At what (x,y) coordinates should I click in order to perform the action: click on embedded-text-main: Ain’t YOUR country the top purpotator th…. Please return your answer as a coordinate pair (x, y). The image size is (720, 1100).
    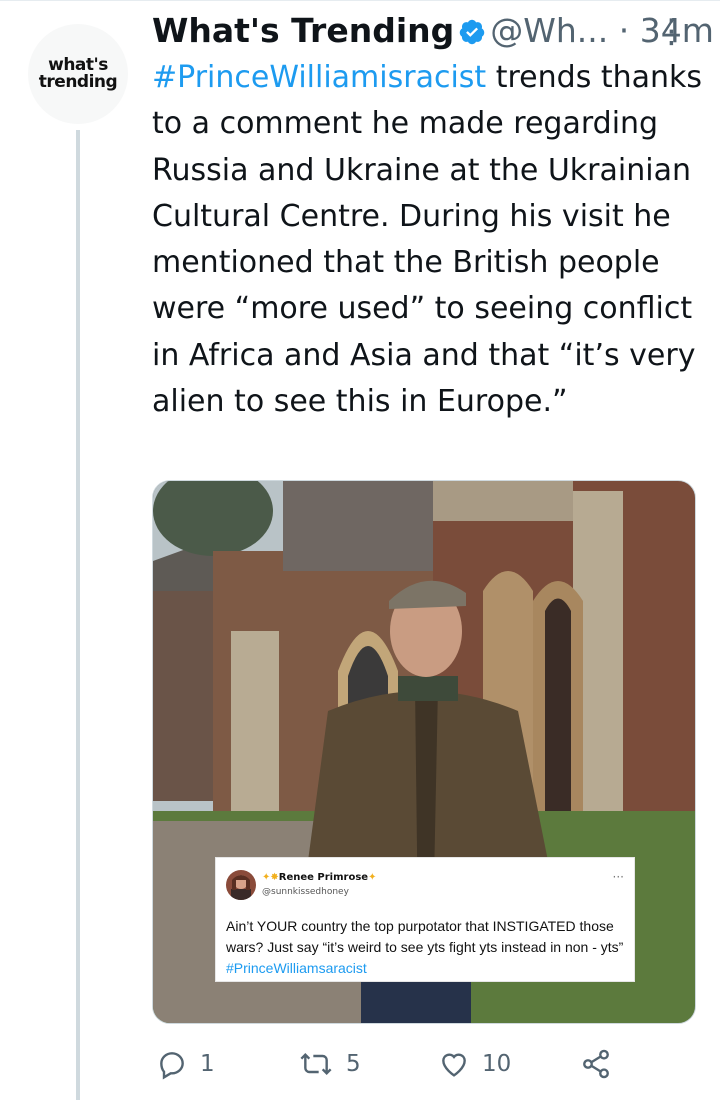
    Looking at the image, I should click on (425, 936).